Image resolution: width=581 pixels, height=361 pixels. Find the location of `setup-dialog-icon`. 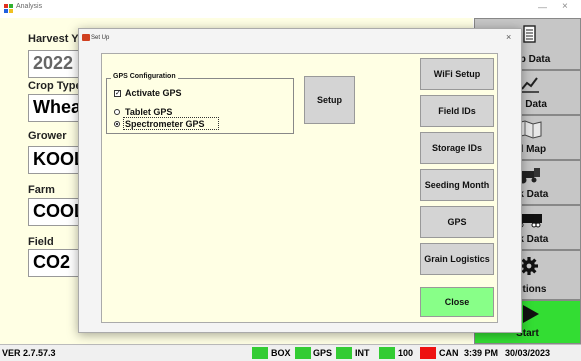

setup-dialog-icon is located at coordinates (86, 37).